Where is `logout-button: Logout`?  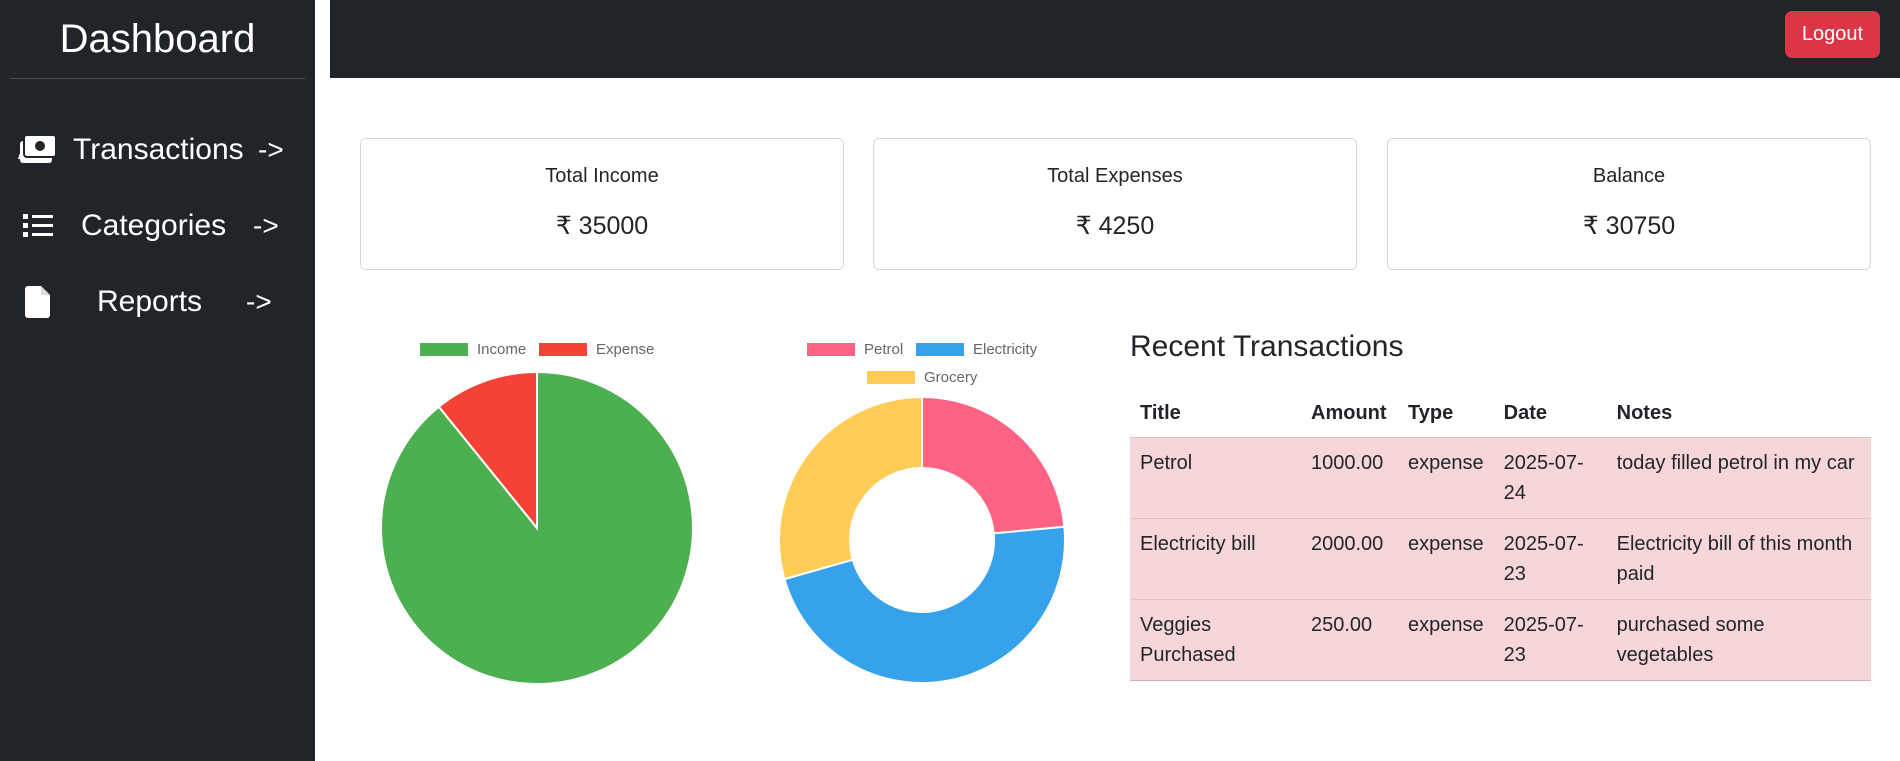
logout-button: Logout is located at coordinates (1832, 34).